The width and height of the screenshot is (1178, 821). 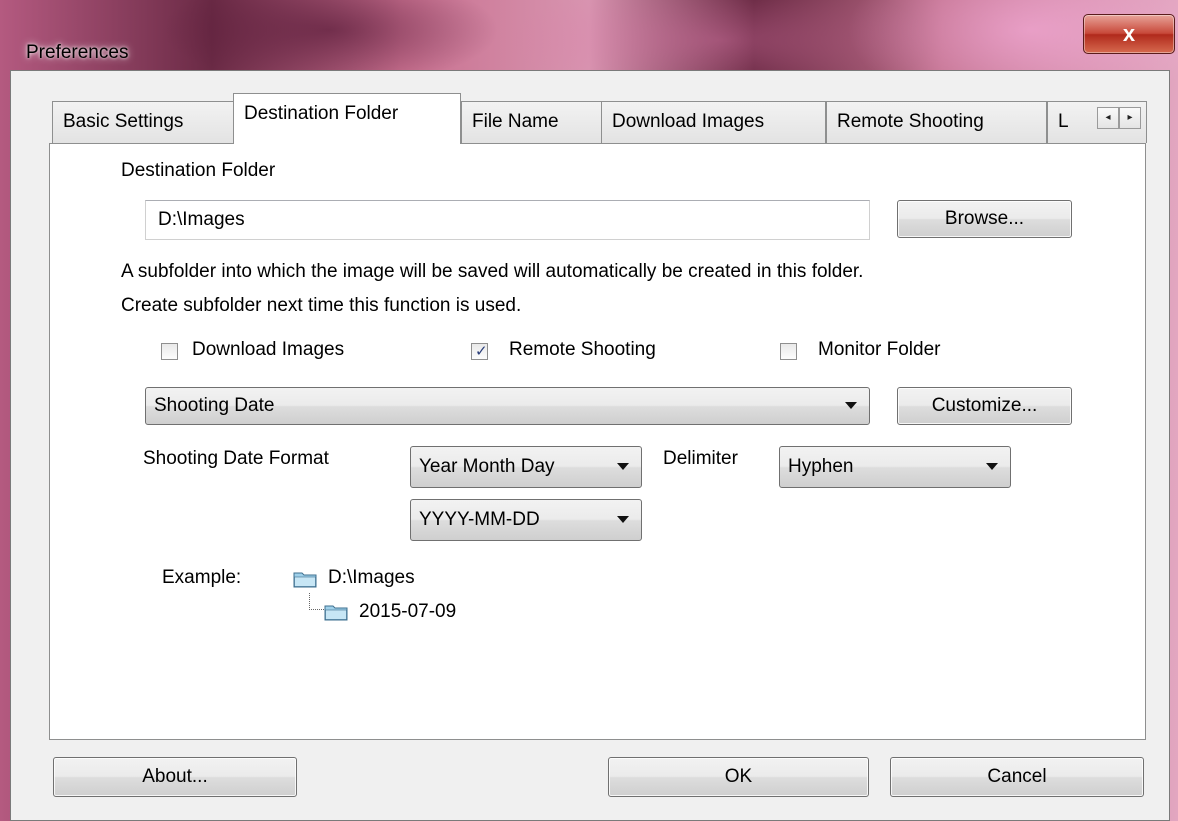 I want to click on subfolder-mode-value: Shooting Date, so click(x=214, y=405).